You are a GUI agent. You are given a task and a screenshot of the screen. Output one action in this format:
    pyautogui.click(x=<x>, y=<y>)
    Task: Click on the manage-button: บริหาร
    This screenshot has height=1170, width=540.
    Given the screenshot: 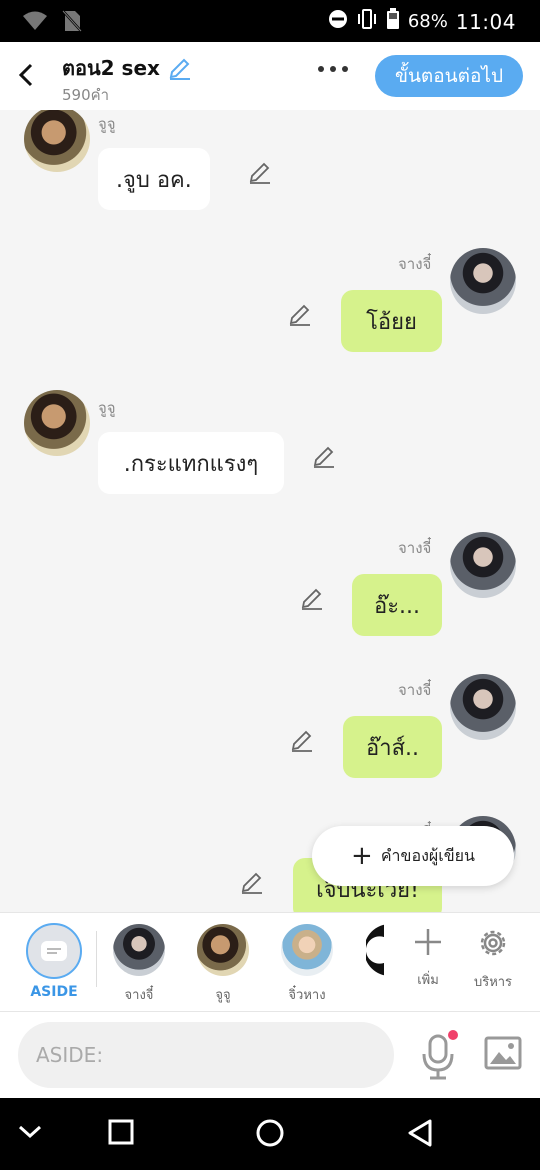 What is the action you would take?
    pyautogui.click(x=493, y=959)
    